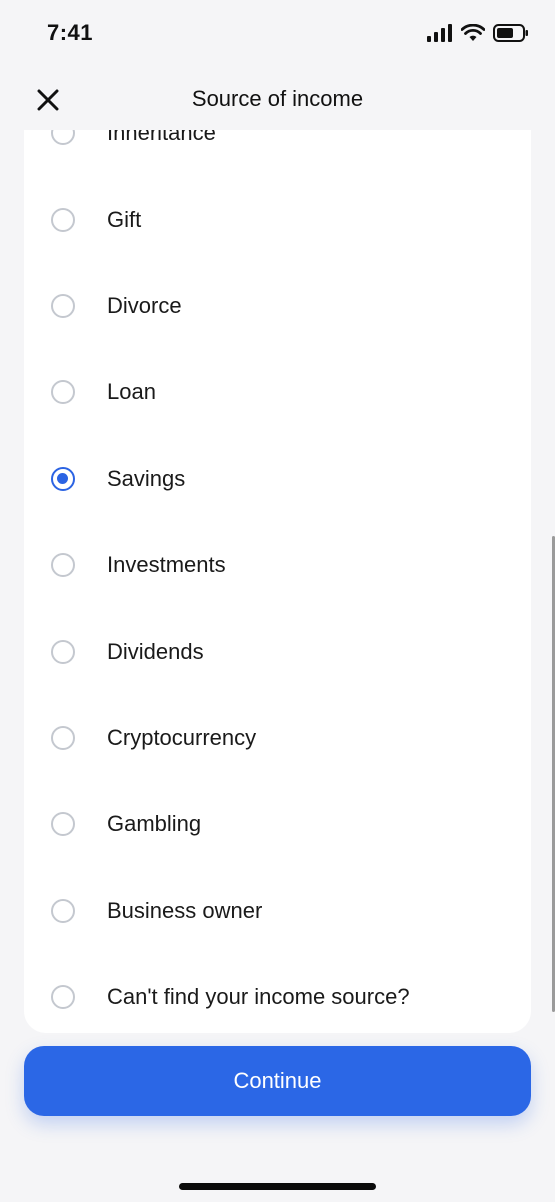  I want to click on option-label: Gambling, so click(154, 824).